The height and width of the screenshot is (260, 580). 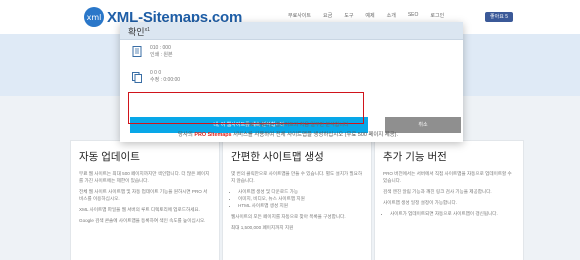 I want to click on stat-line: 010 : 000, so click(x=160, y=48).